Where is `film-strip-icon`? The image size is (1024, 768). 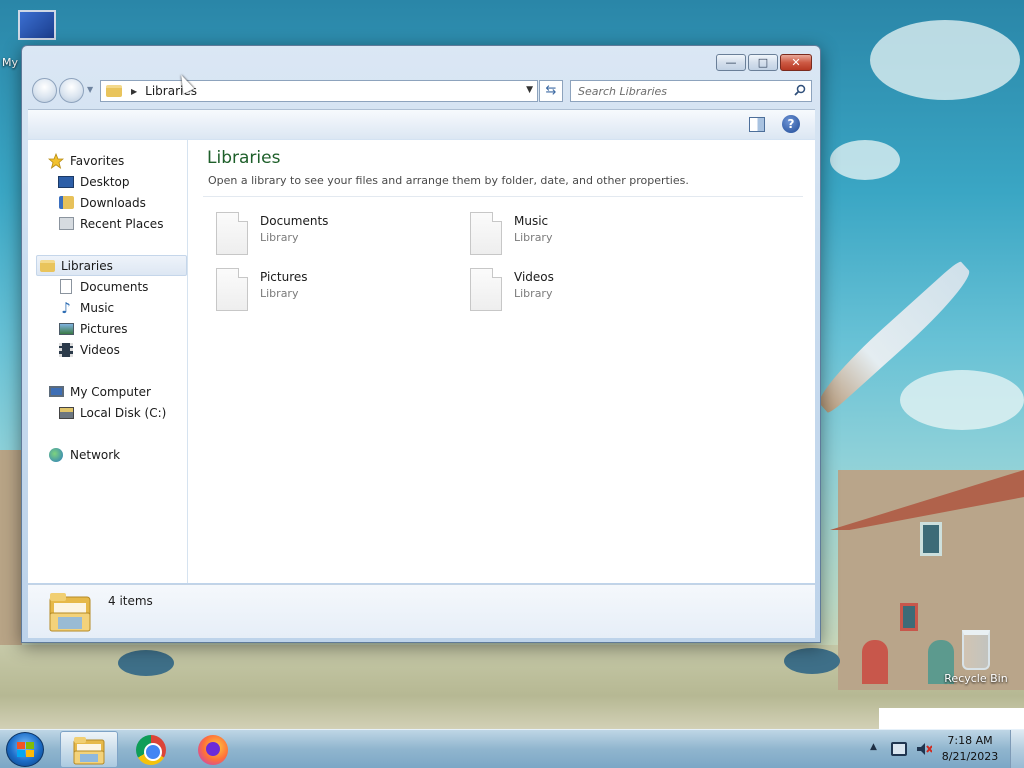
film-strip-icon is located at coordinates (66, 350).